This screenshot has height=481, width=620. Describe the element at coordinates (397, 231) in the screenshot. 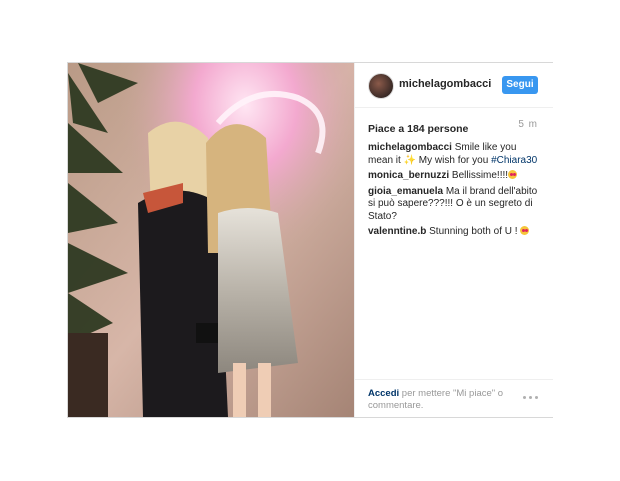

I see `comment-author: valenntine.b` at that location.